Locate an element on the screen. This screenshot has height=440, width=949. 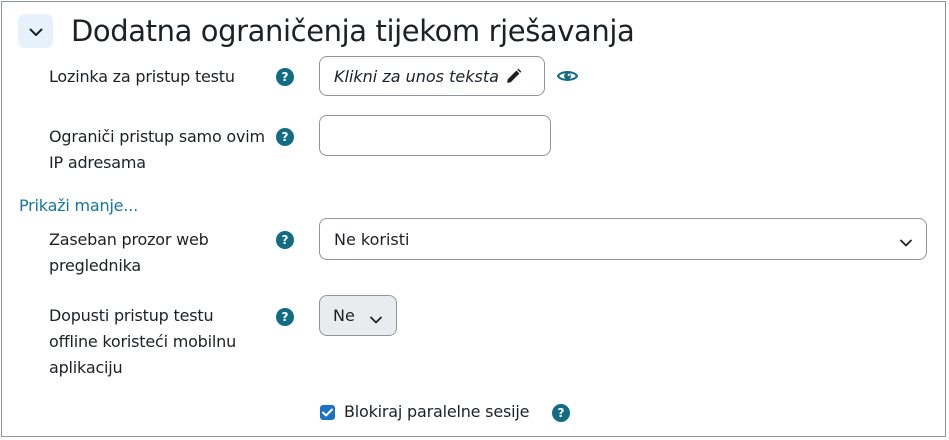
ip-restrict-label: Ograniči pristup samo ovim IP adresama is located at coordinates (157, 150).